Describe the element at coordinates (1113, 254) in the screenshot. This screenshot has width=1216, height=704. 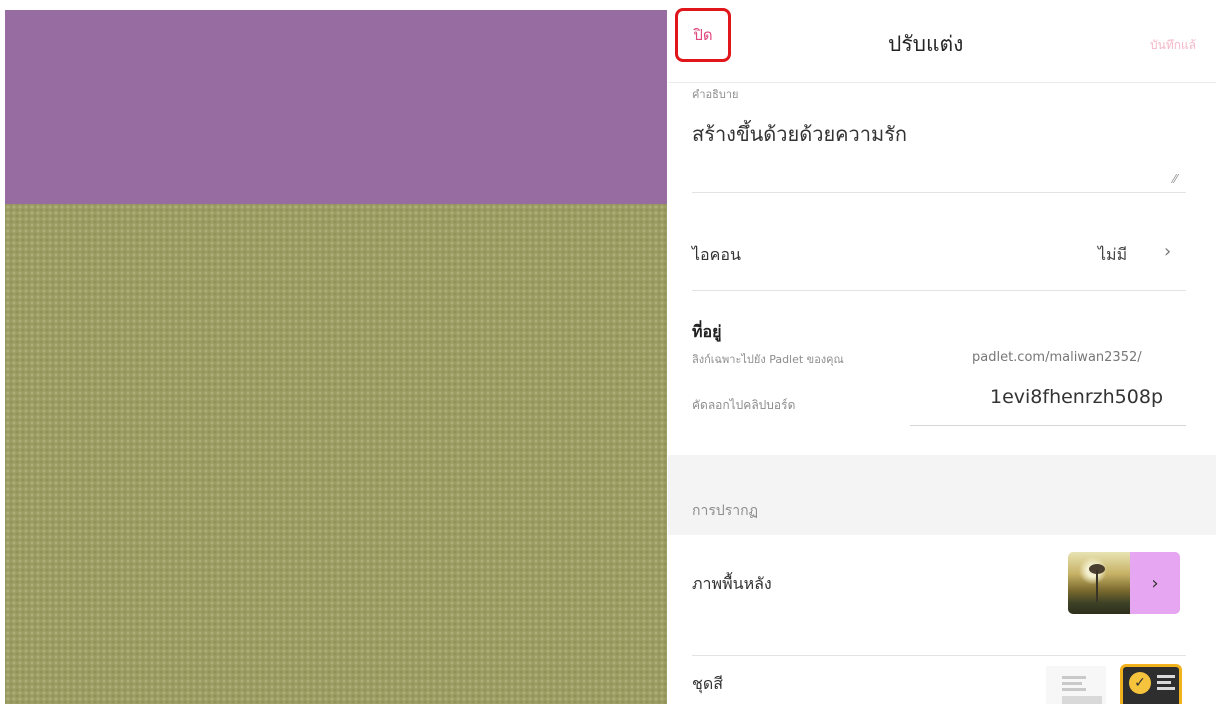
I see `icon-row-value: ไม่มี` at that location.